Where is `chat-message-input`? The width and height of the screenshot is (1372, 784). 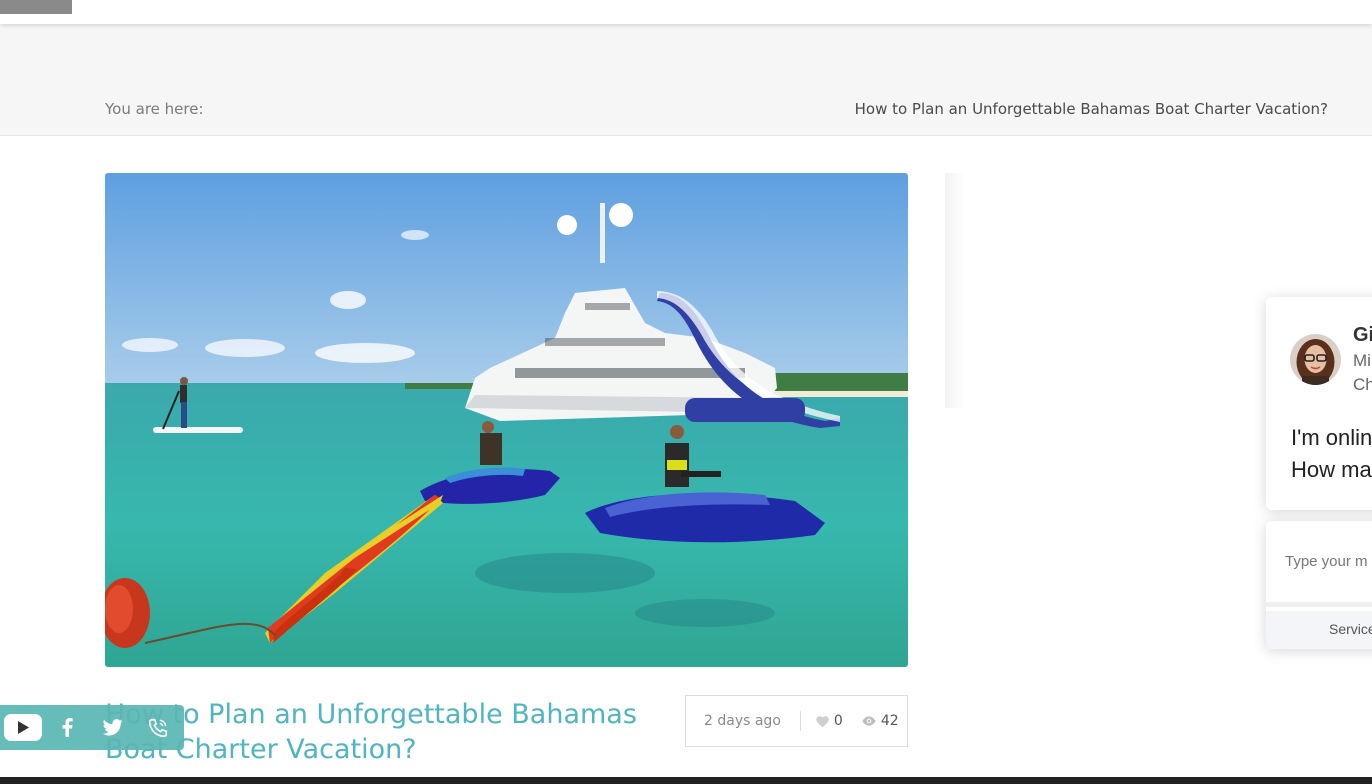
chat-message-input is located at coordinates (1319, 564).